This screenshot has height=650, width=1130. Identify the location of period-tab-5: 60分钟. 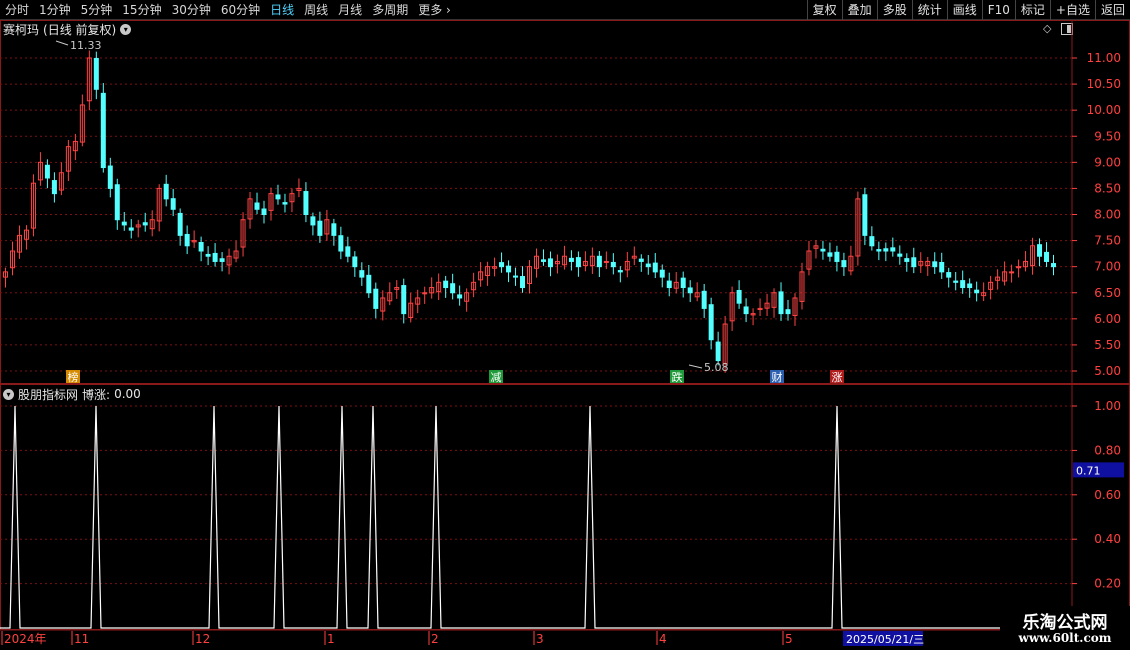
(240, 10).